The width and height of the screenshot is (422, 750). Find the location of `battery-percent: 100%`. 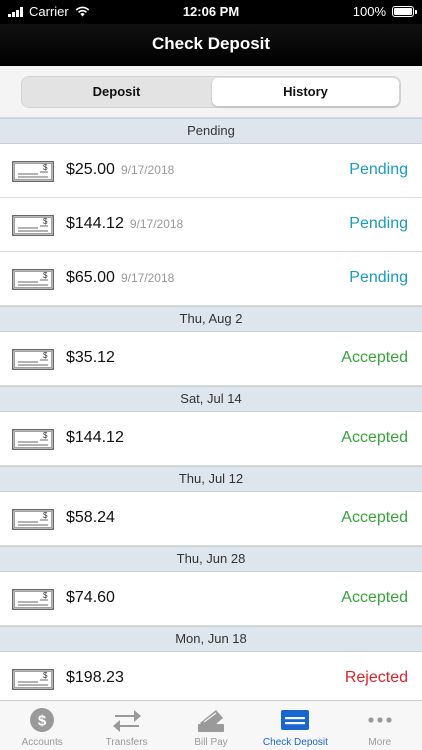

battery-percent: 100% is located at coordinates (369, 11).